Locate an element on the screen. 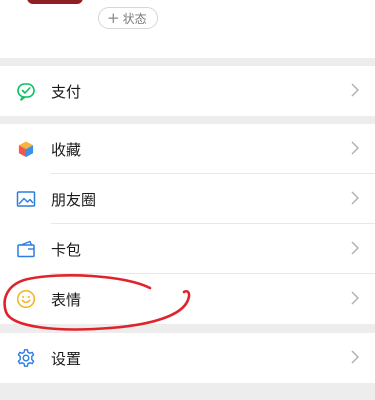  menu-item-label: 朋友圈 is located at coordinates (74, 199).